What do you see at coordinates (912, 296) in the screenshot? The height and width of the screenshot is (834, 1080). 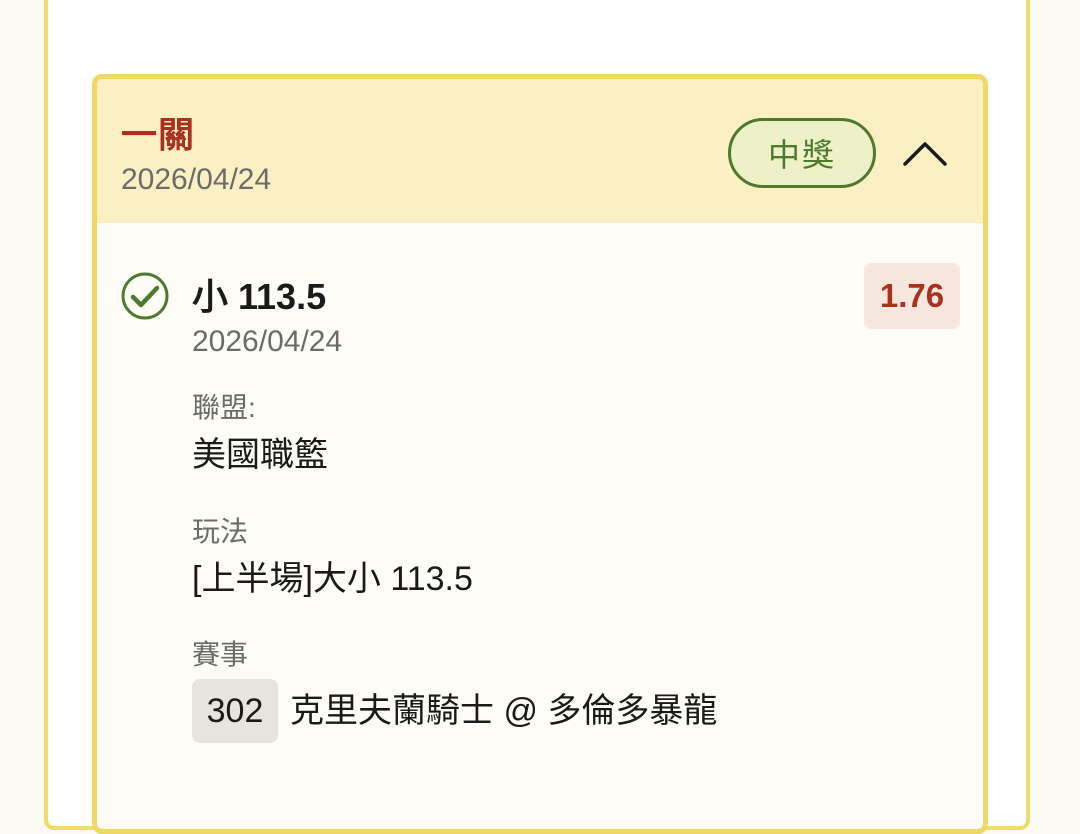 I see `odds-badge: 1.76` at bounding box center [912, 296].